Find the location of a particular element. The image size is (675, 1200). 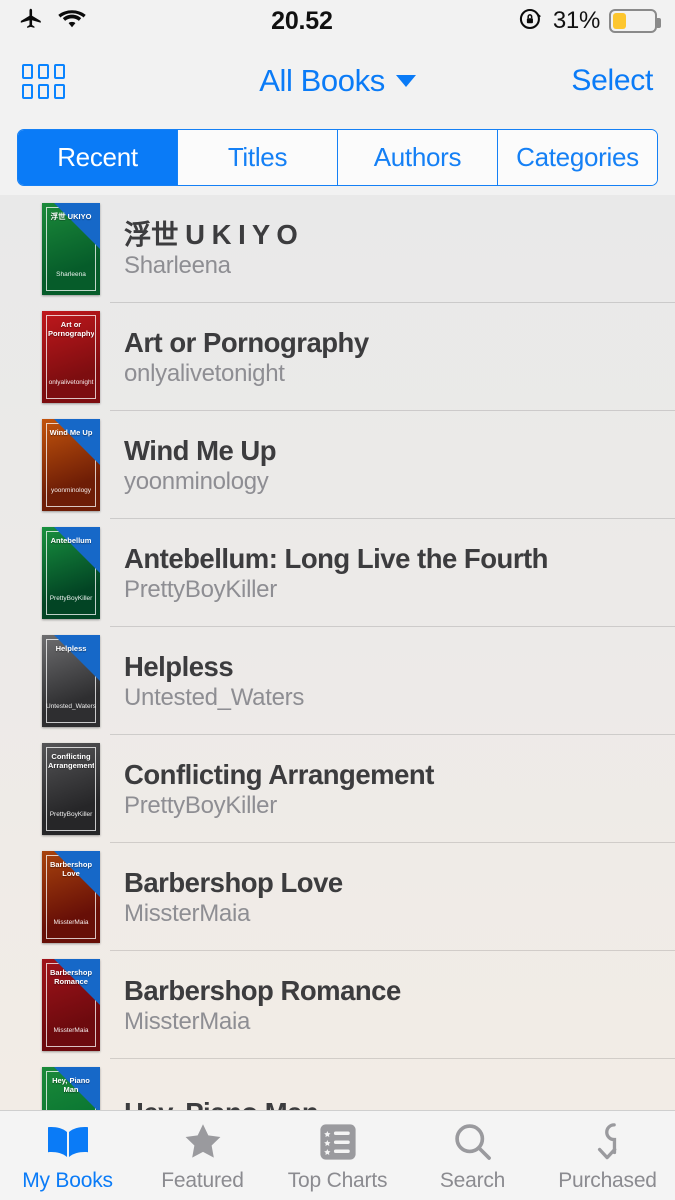

sort-segmented-control: Recent Titles Authors Categories is located at coordinates (337, 157).